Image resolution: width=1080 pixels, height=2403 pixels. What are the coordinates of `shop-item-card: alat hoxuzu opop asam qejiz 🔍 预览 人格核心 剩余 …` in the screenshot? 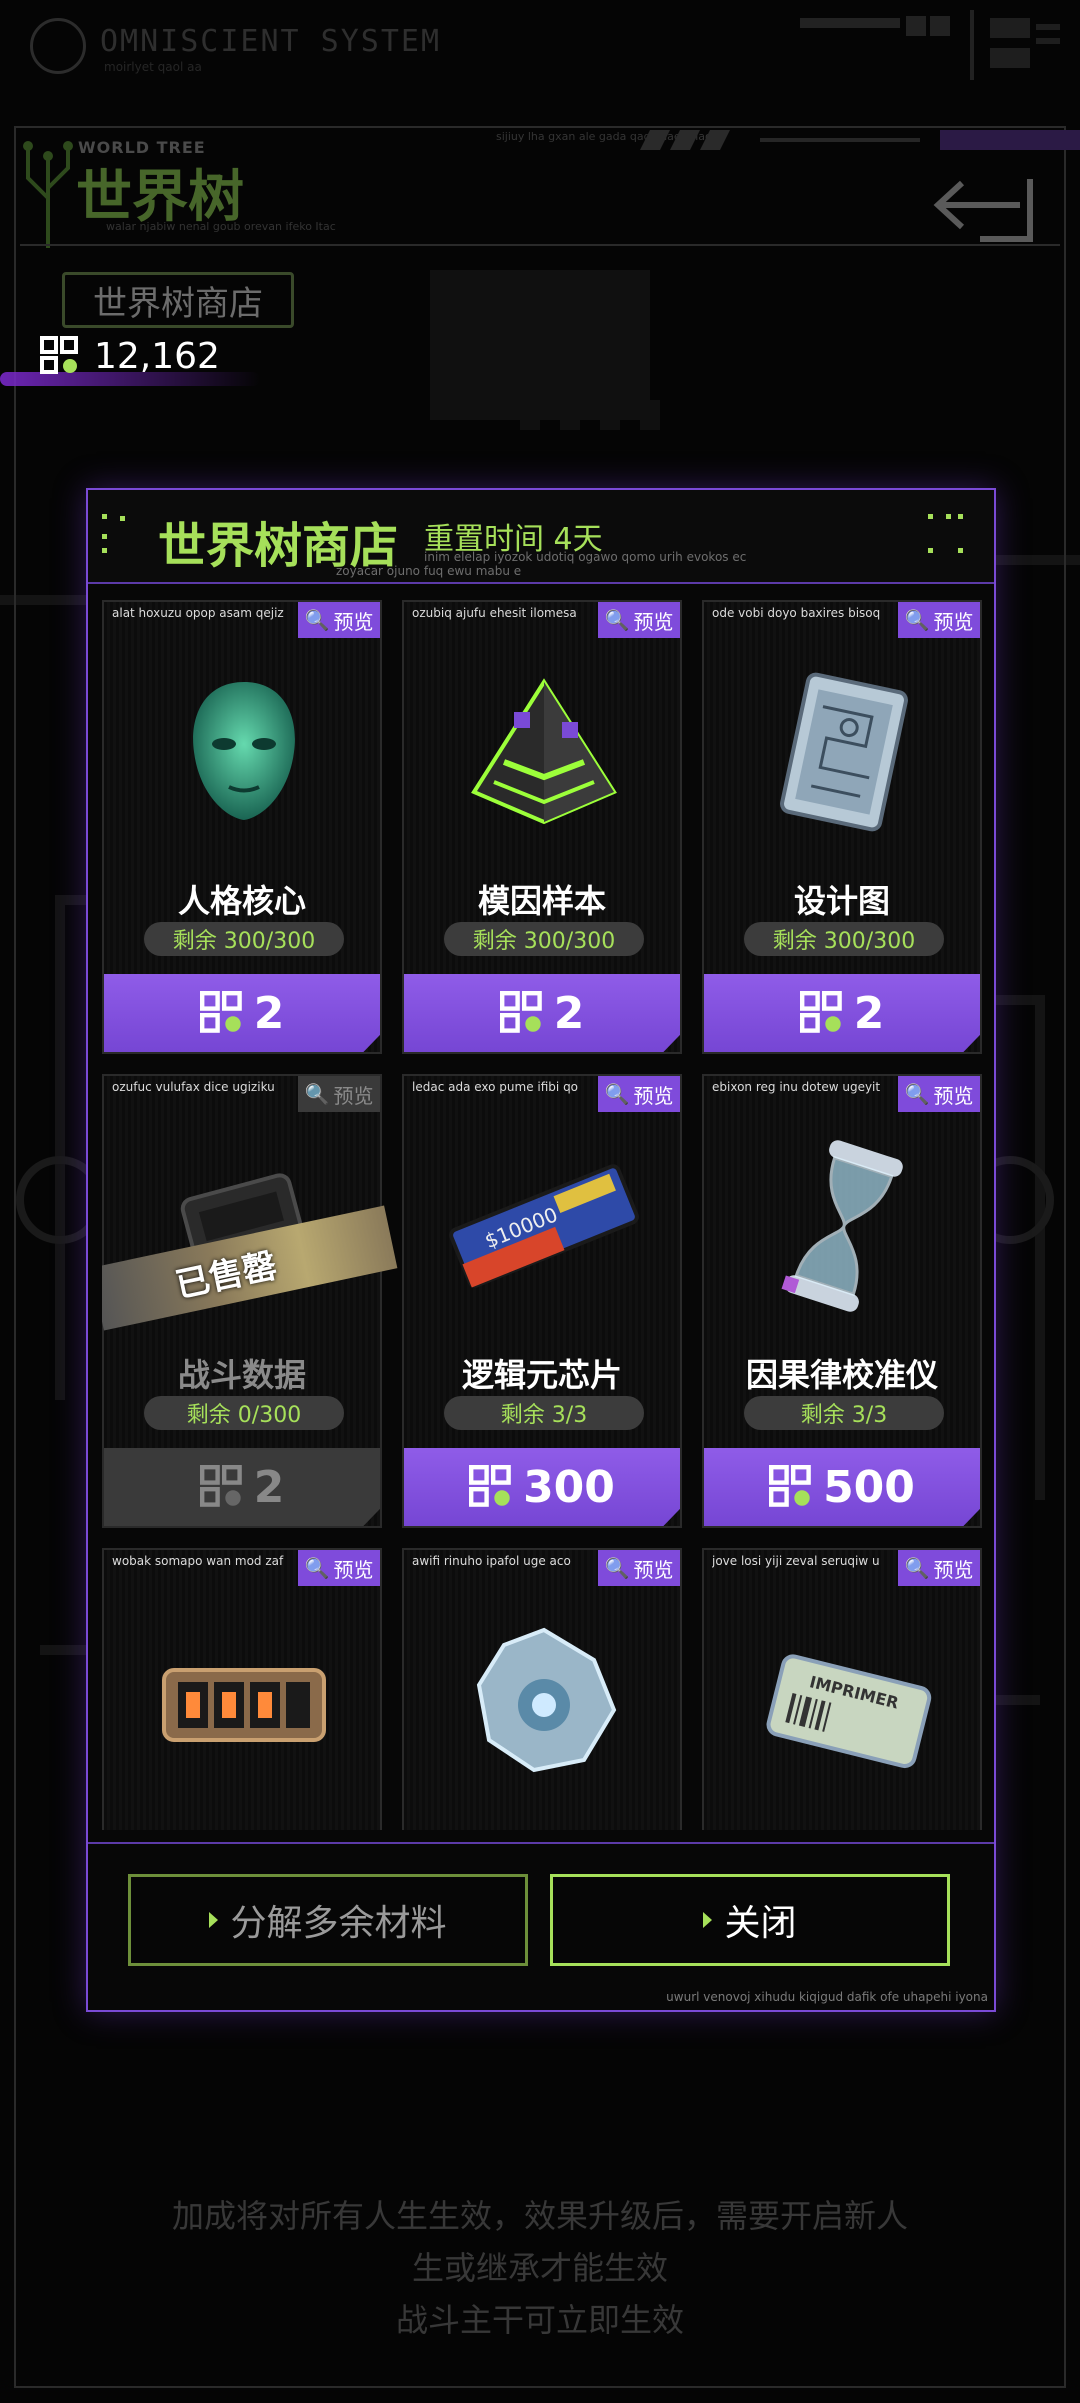 It's located at (242, 827).